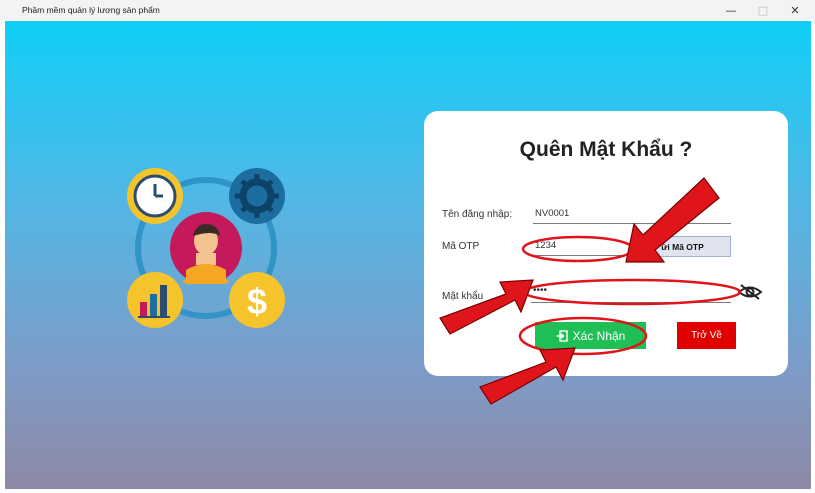 The image size is (815, 493). I want to click on otp-label: Mã OTP, so click(461, 246).